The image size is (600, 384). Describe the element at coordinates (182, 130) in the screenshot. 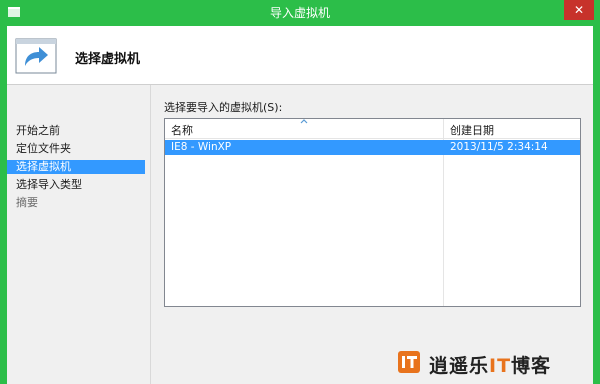

I see `column-header-name: 名称` at that location.